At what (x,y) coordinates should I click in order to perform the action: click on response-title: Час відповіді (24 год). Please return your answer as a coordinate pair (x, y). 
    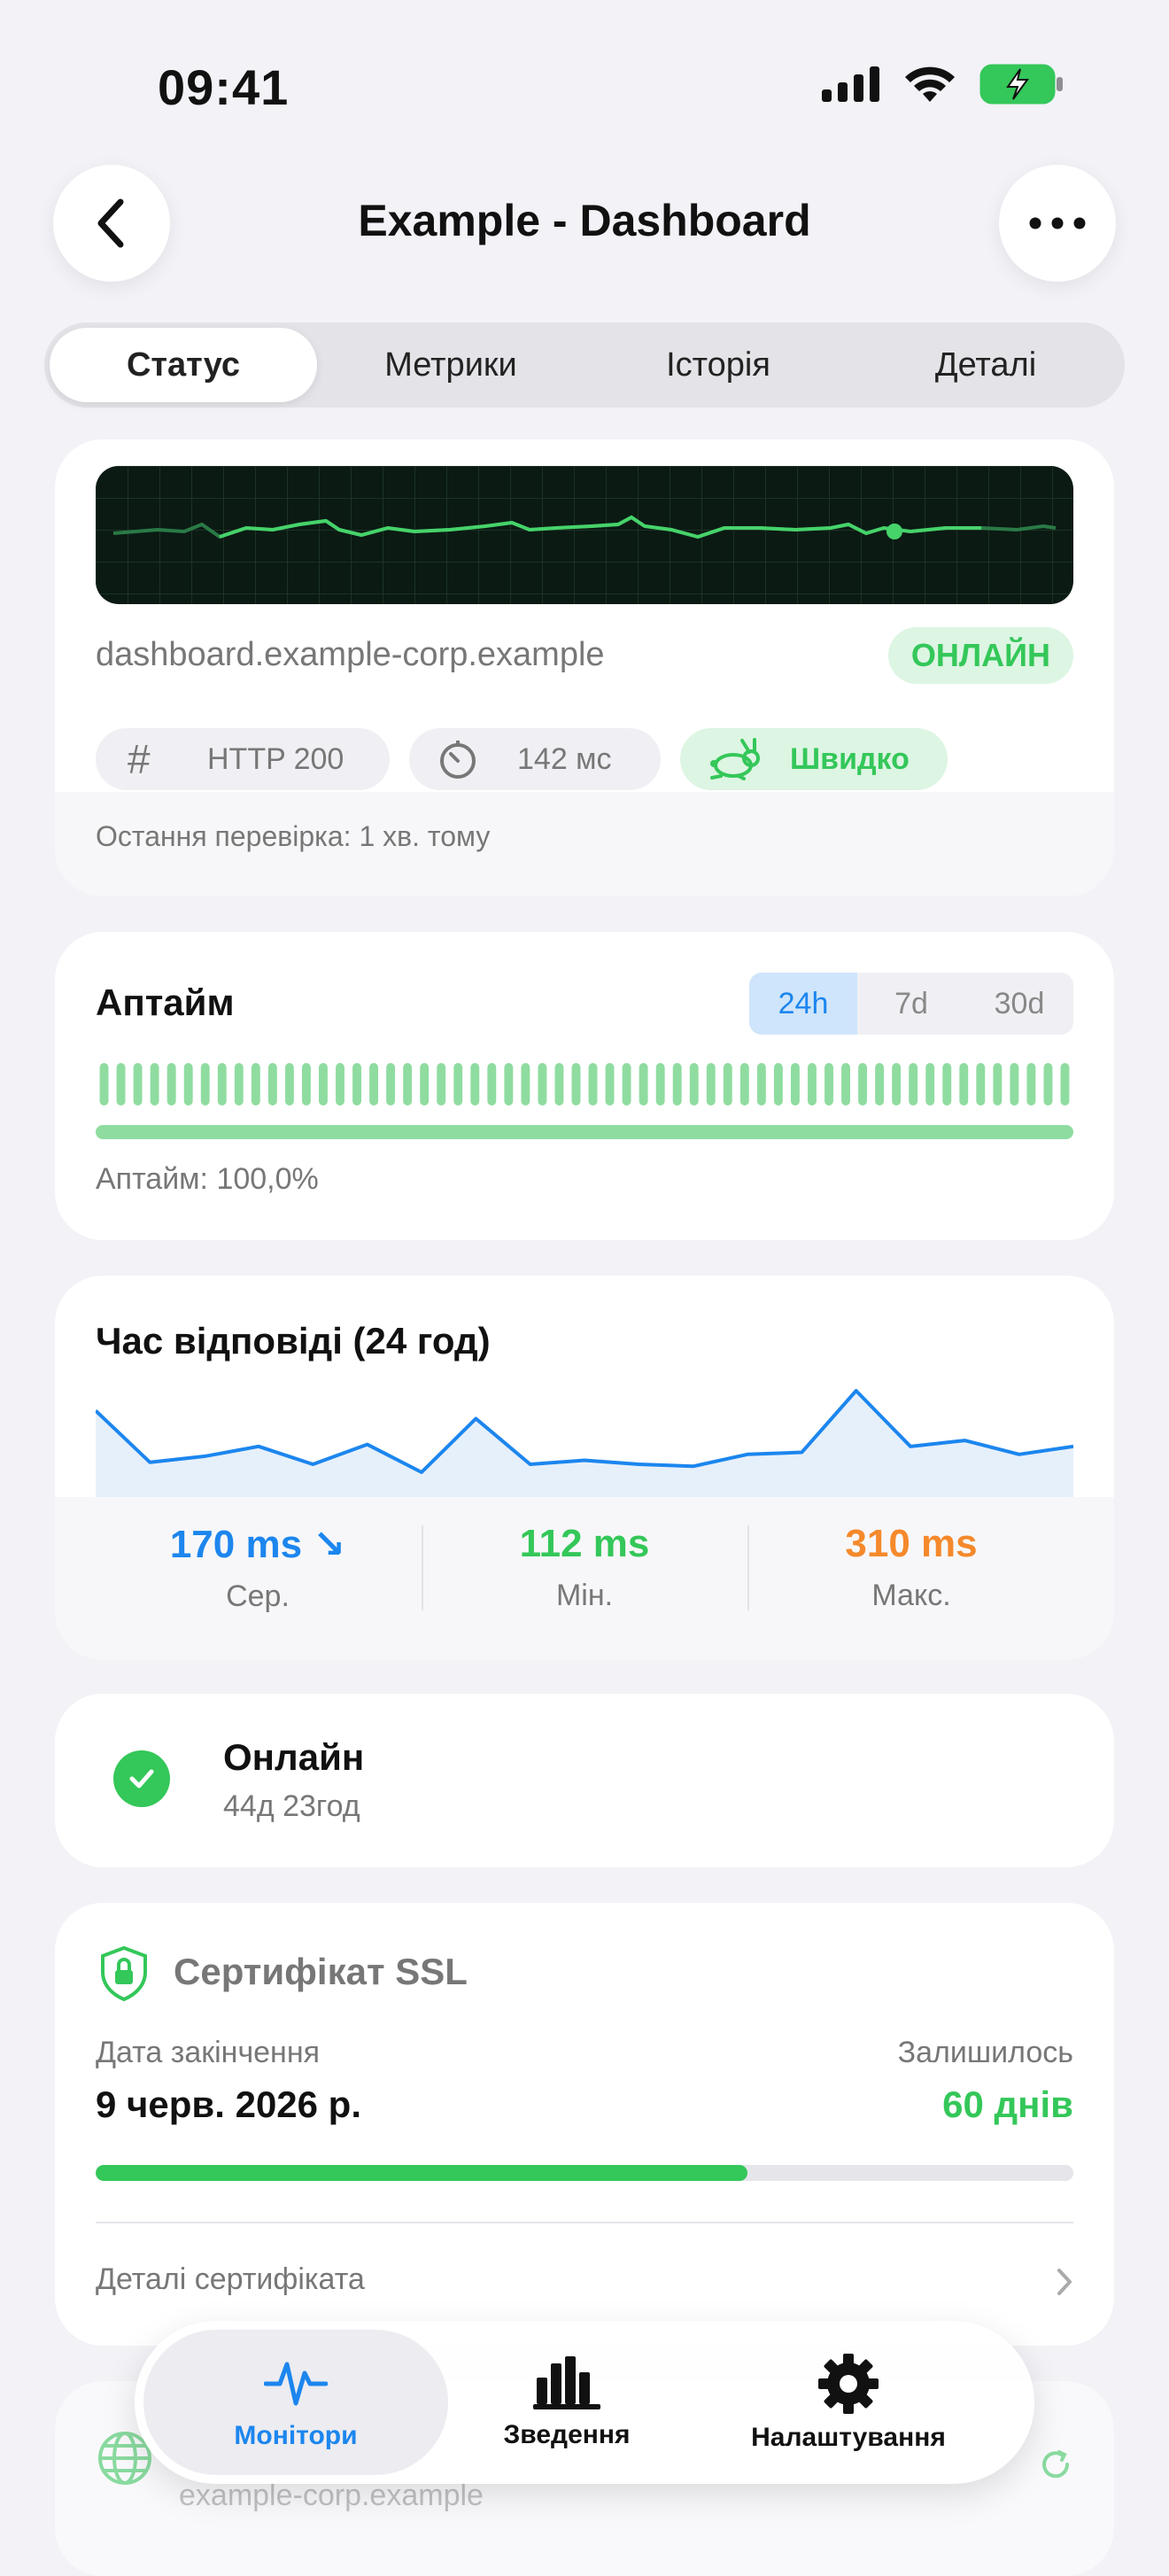
    Looking at the image, I should click on (293, 1341).